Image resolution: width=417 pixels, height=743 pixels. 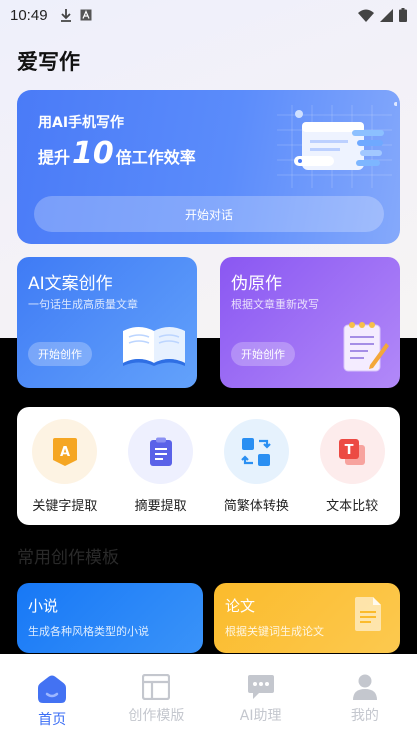 I want to click on tab-ai-assistant: AI助理, so click(x=261, y=698).